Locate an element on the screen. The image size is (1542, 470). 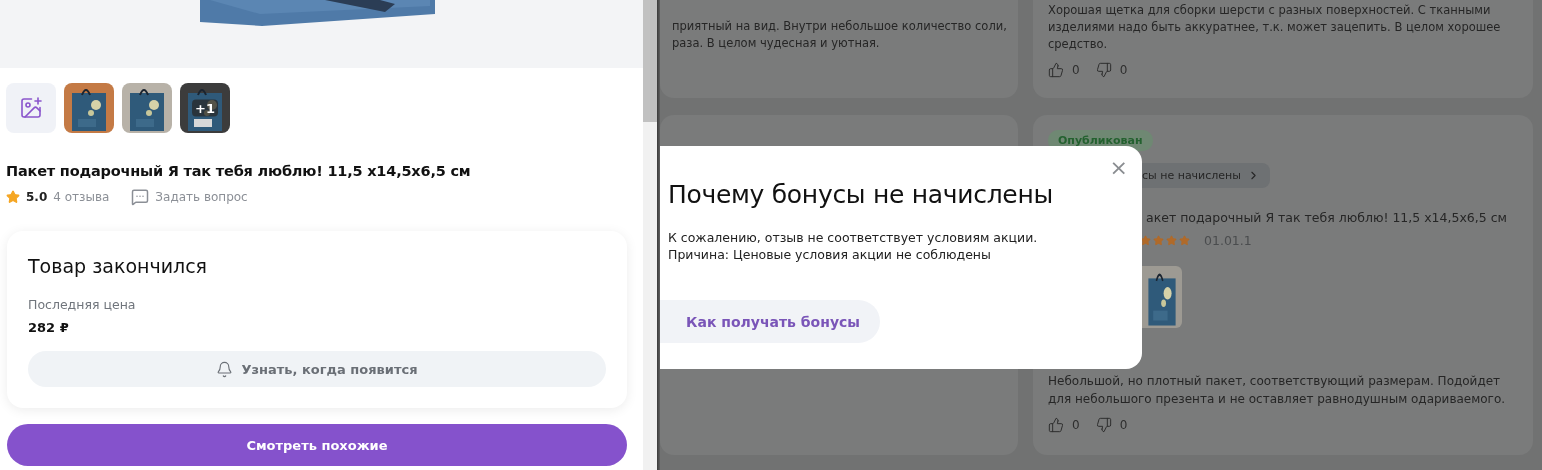
review-count: 4 отзыва is located at coordinates (81, 197).